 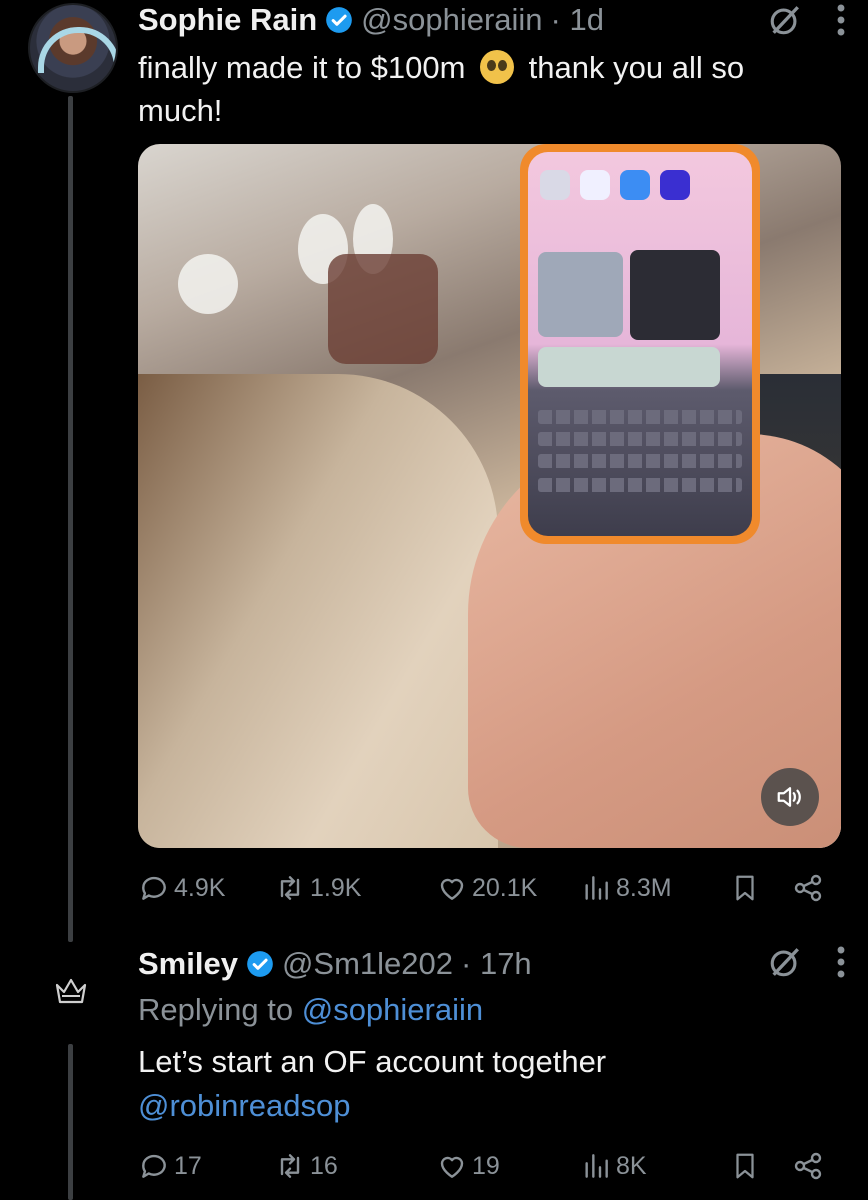 I want to click on reply-header: Smiley @Sm1le202 · 17h, so click(x=493, y=964).